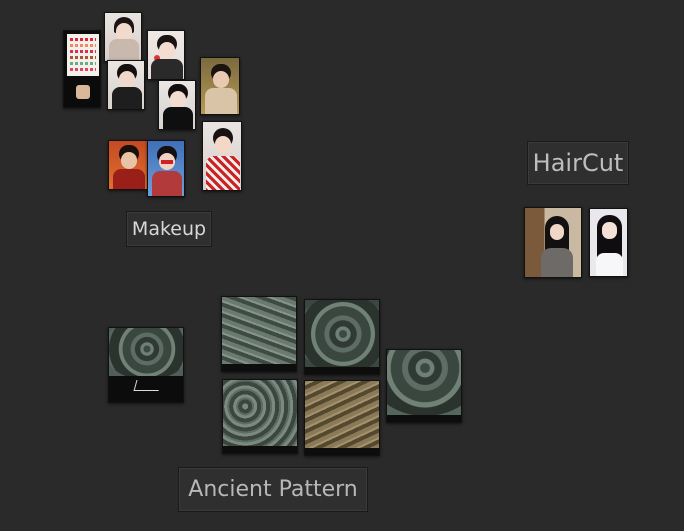  I want to click on group-label-makeup-text: Makeup, so click(169, 229).